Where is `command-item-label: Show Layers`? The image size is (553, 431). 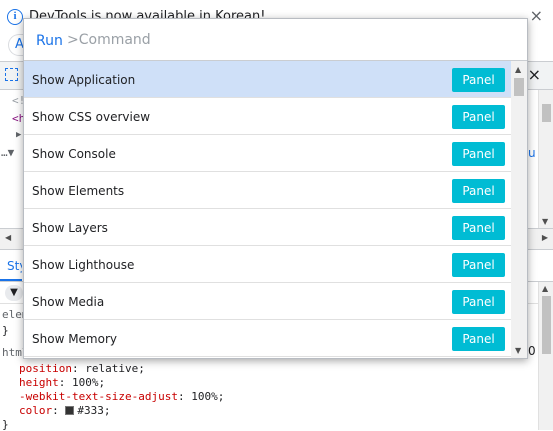
command-item-label: Show Layers is located at coordinates (70, 228).